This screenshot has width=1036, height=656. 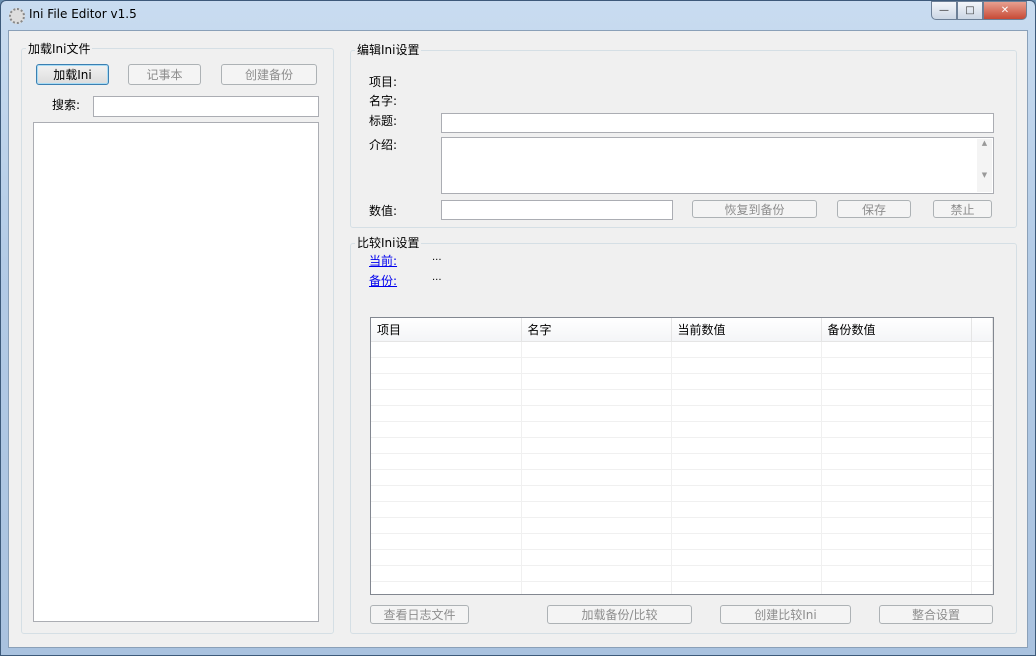 What do you see at coordinates (984, 165) in the screenshot?
I see `description-scrollbar: ▲ ▼` at bounding box center [984, 165].